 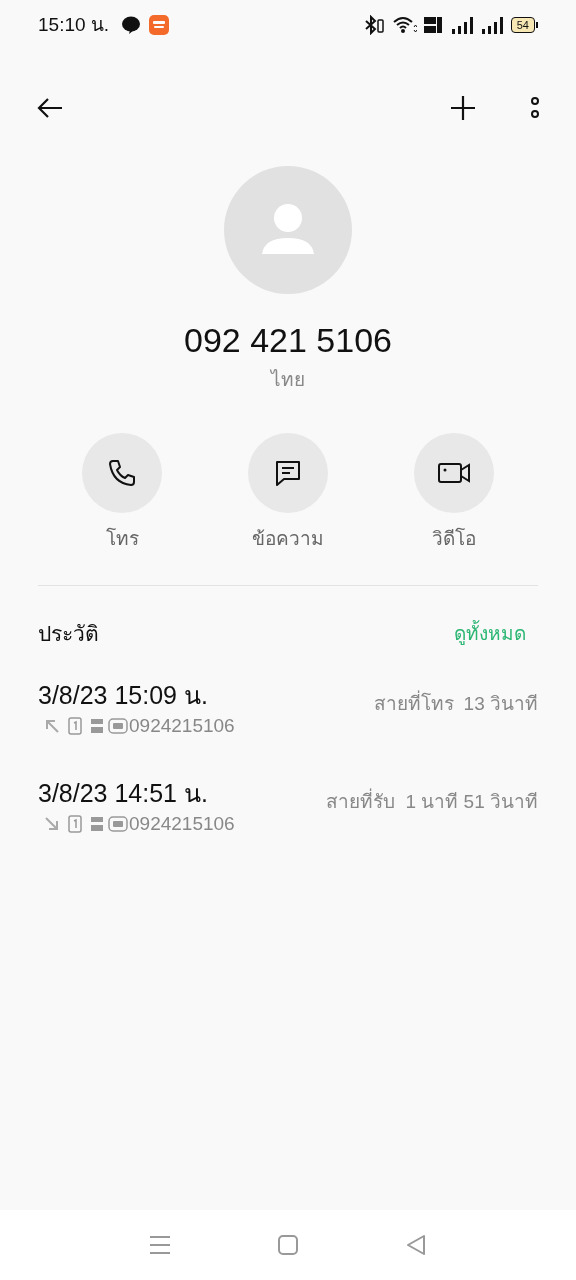 What do you see at coordinates (524, 25) in the screenshot?
I see `battery-indicator: 54` at bounding box center [524, 25].